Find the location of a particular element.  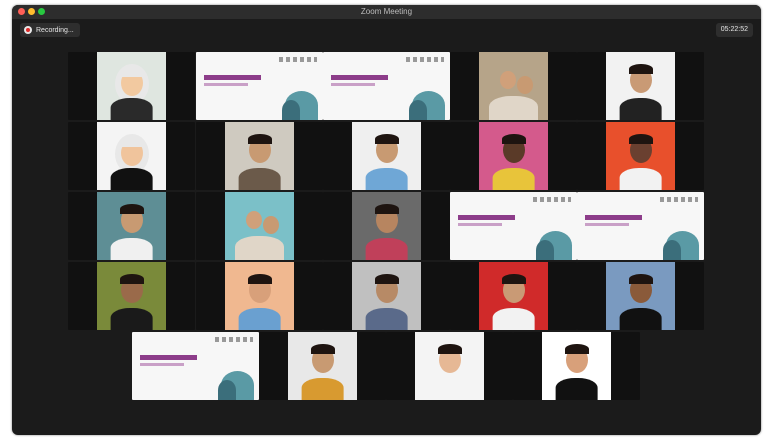

meeting-timer: 05:22:52 is located at coordinates (734, 30).